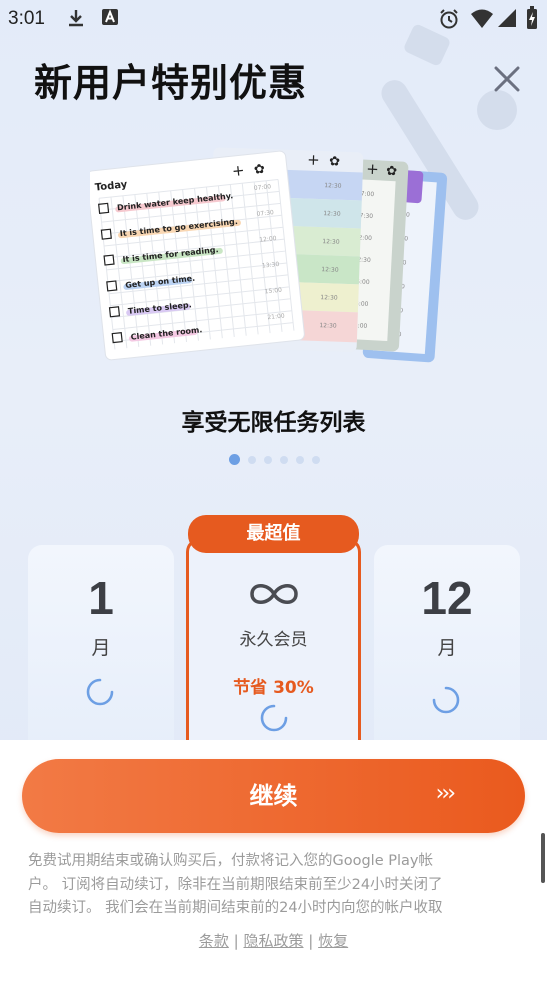 This screenshot has width=547, height=983. What do you see at coordinates (273, 18) in the screenshot?
I see `status-bar: 3:01` at bounding box center [273, 18].